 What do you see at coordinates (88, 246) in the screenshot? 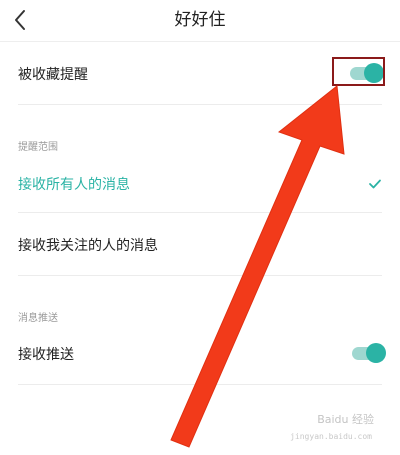
I see `option-followed-users-label: 接收我关注的人的消息` at bounding box center [88, 246].